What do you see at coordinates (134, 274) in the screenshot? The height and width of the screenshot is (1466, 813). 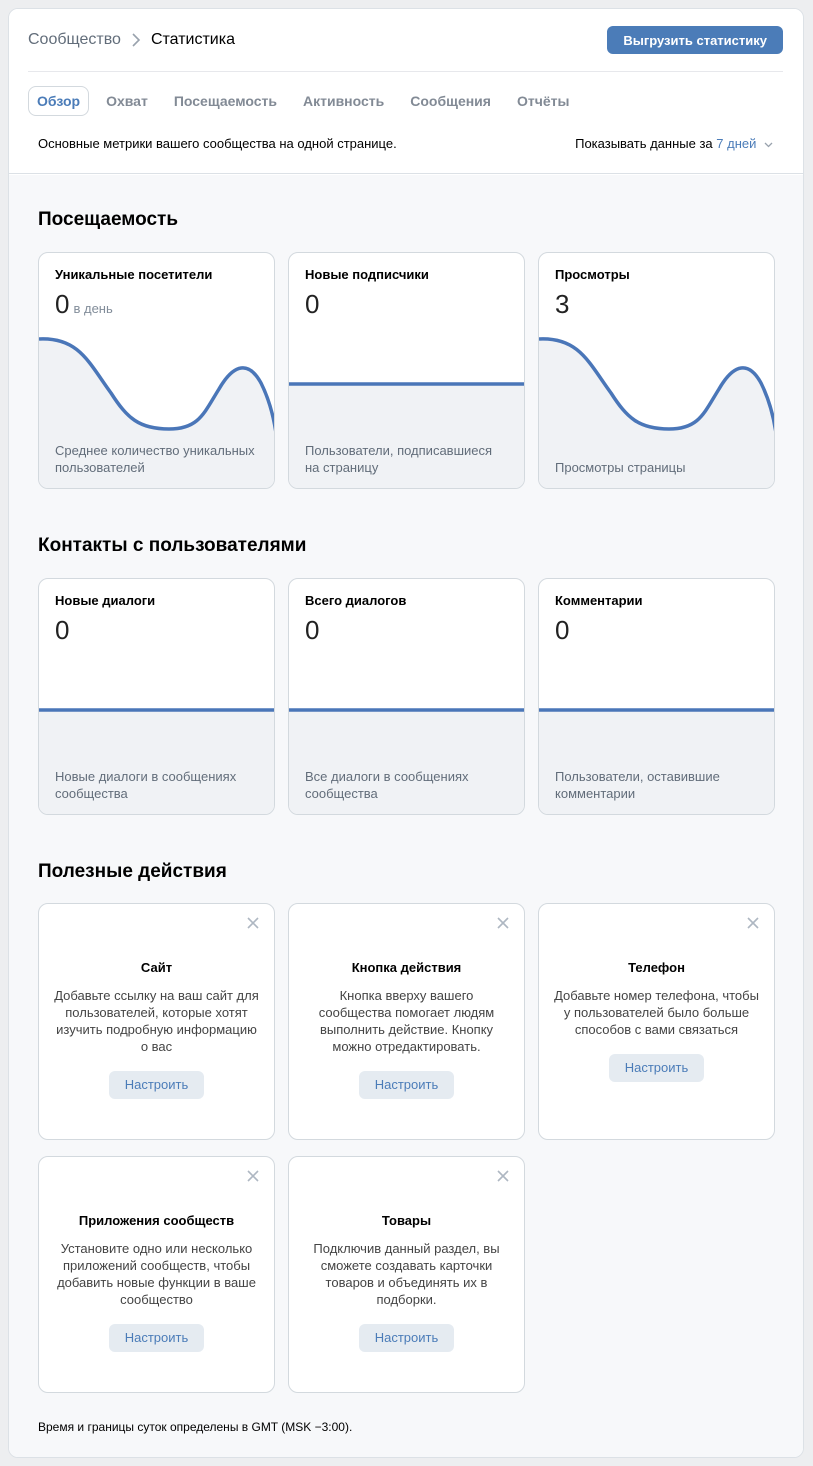 I see `metric-title: Уникальные посетители` at bounding box center [134, 274].